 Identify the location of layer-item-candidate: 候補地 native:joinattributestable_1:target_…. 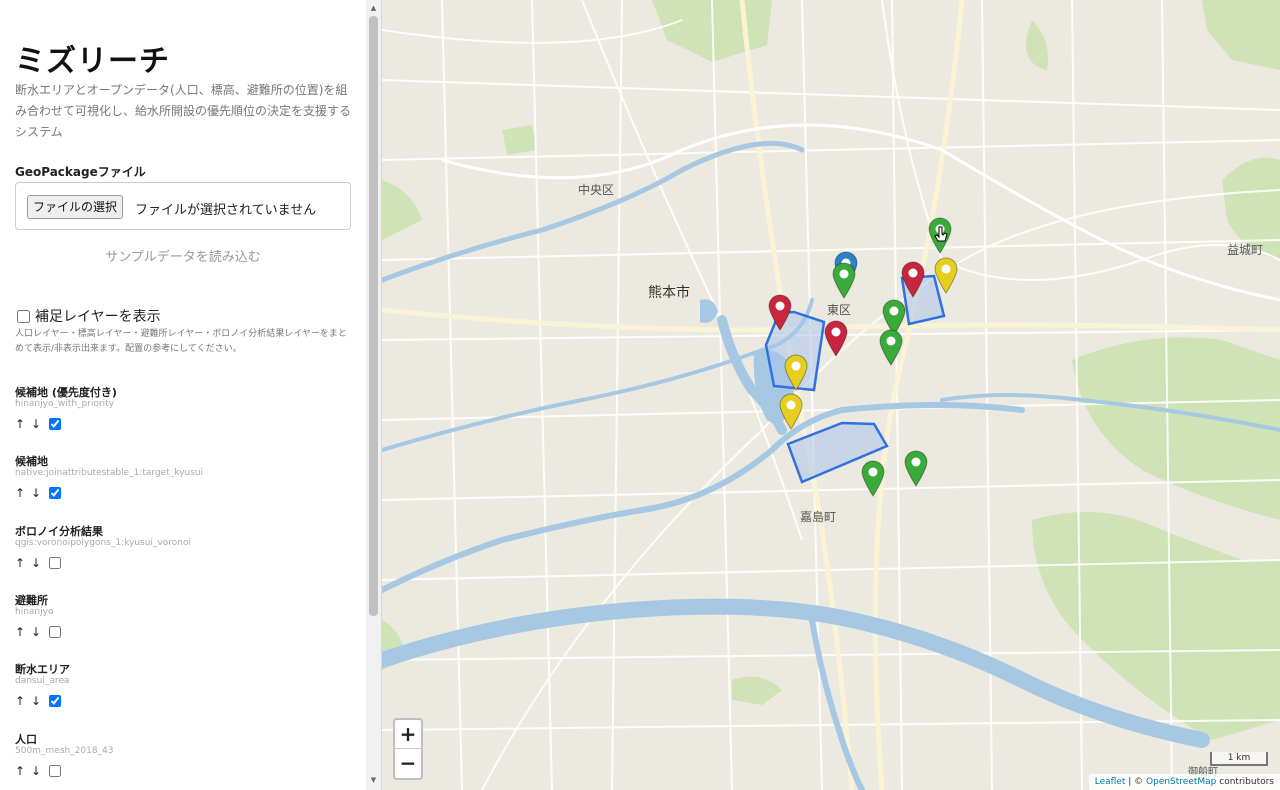
(184, 483).